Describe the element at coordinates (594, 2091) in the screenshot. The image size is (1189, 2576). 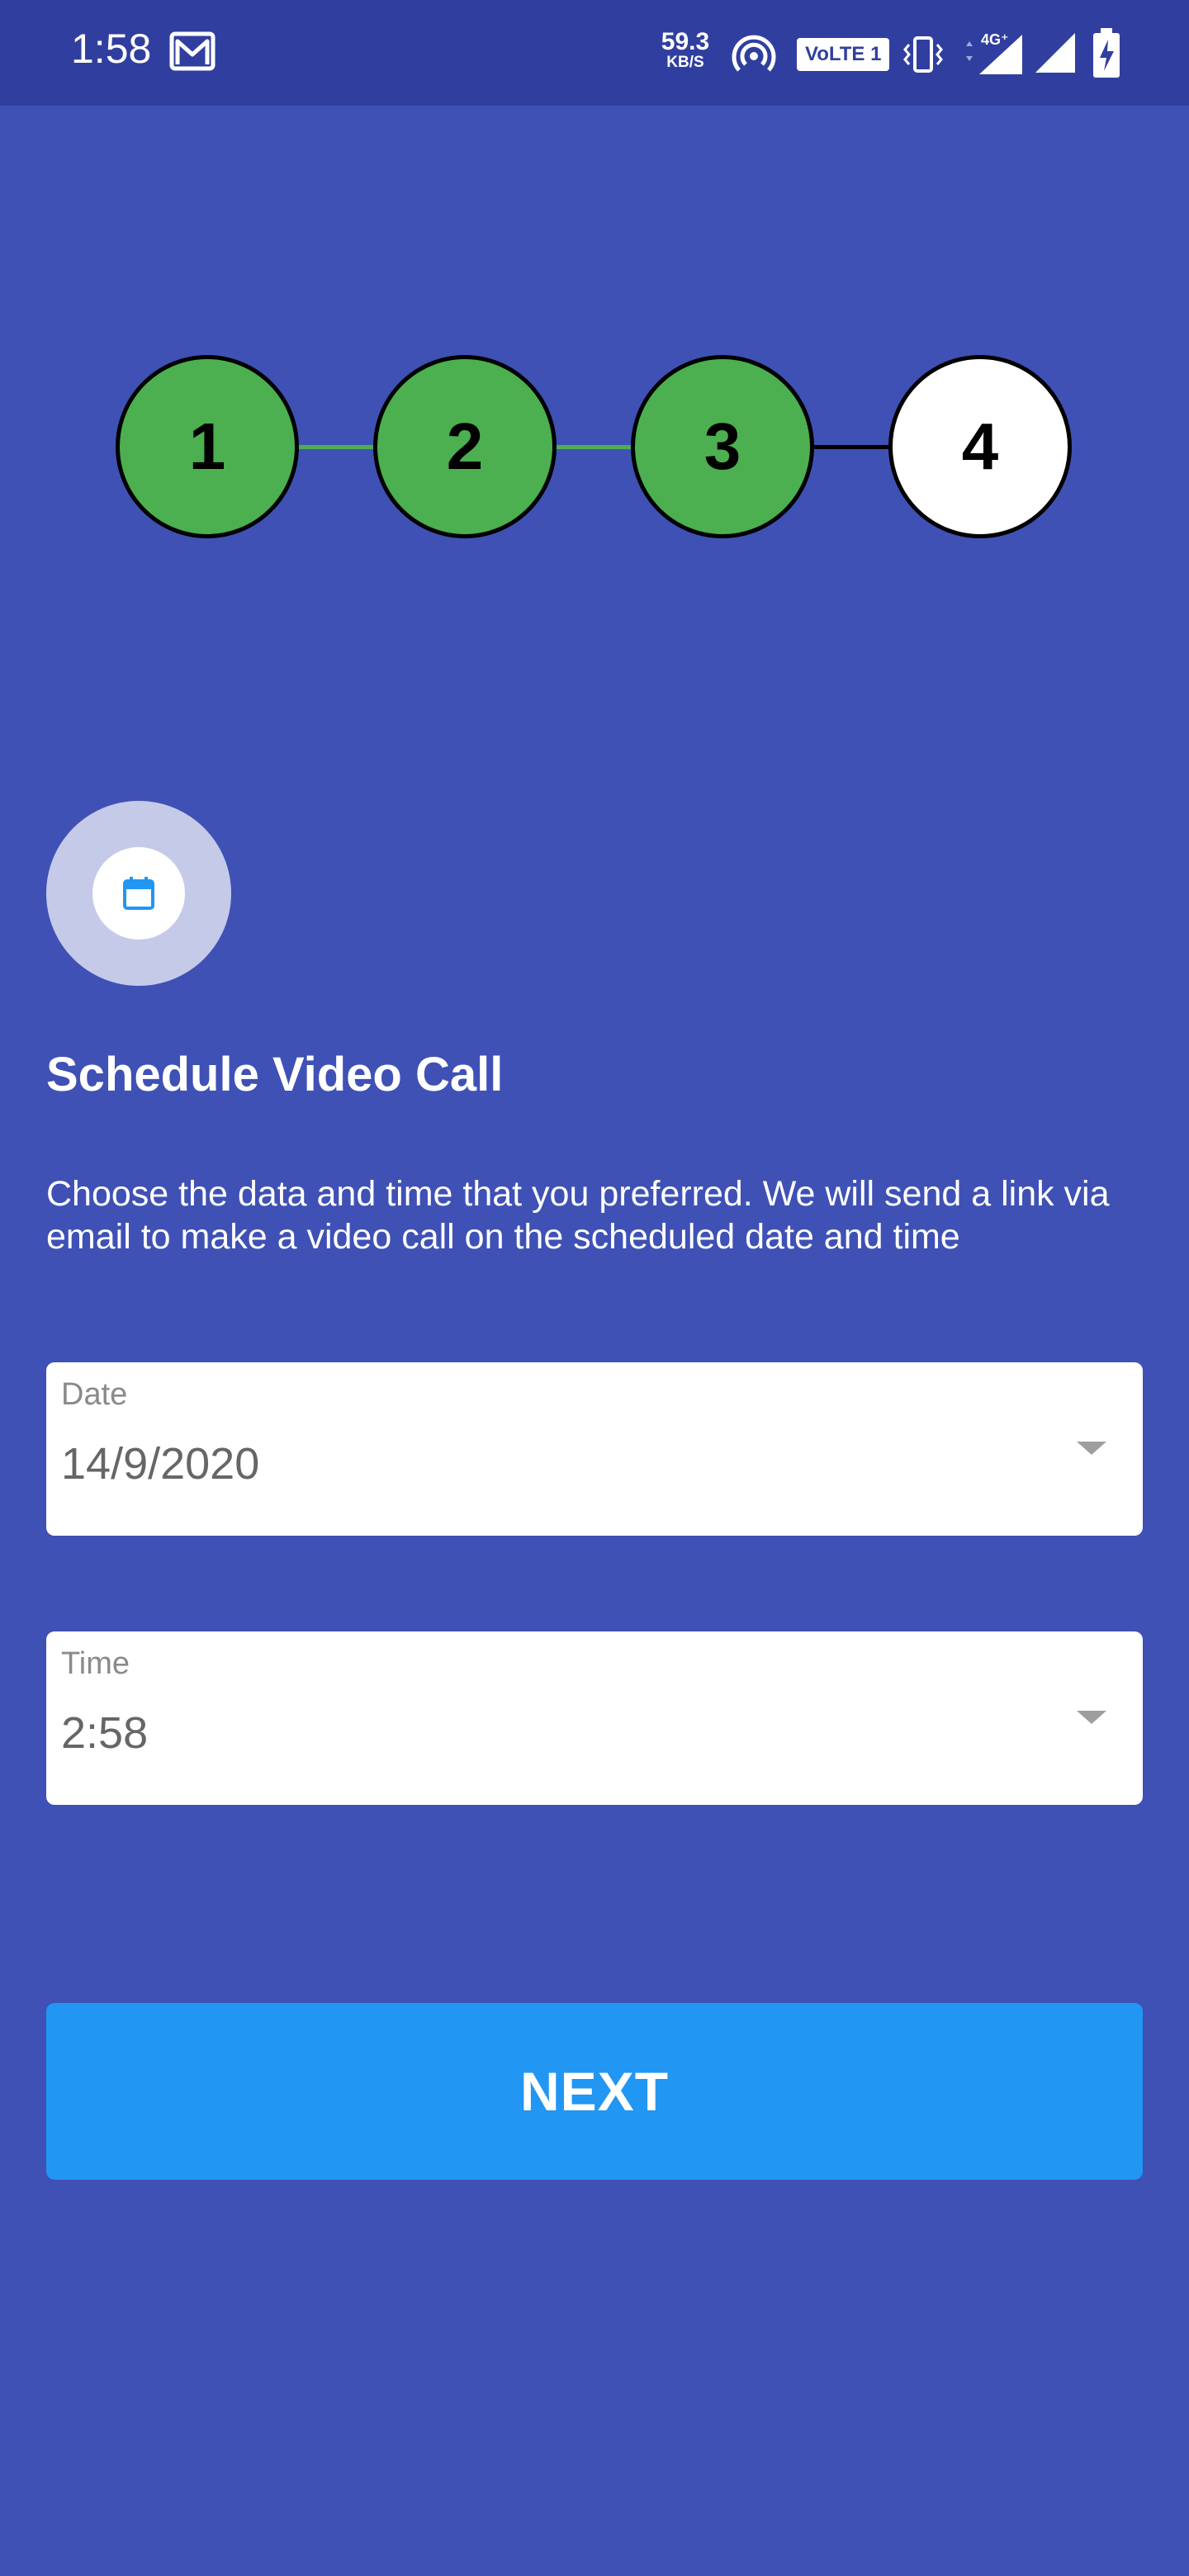
I see `next-button: NEXT` at that location.